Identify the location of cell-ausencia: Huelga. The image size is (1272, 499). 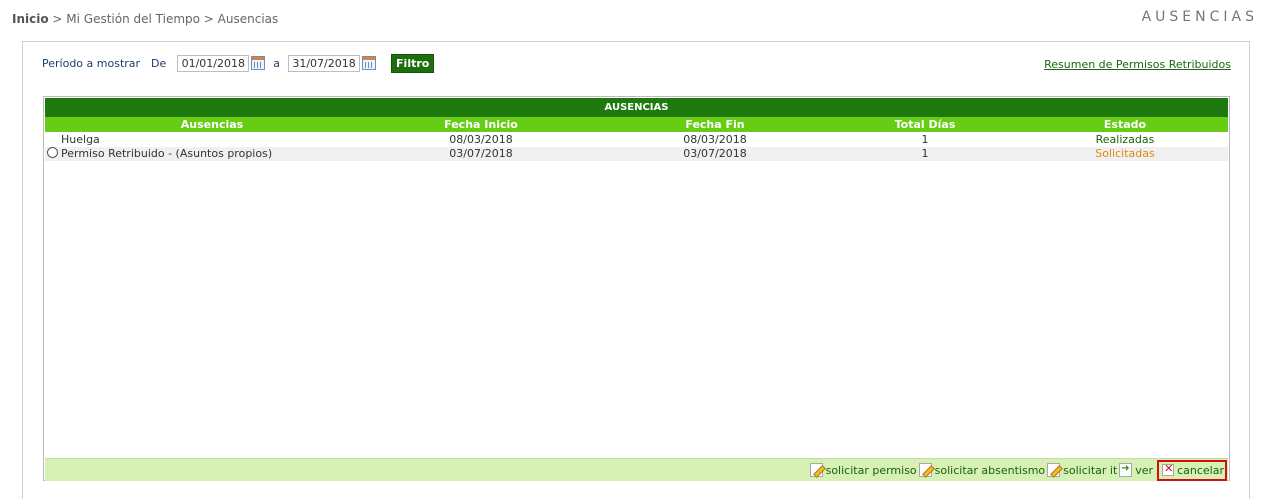
(80, 139).